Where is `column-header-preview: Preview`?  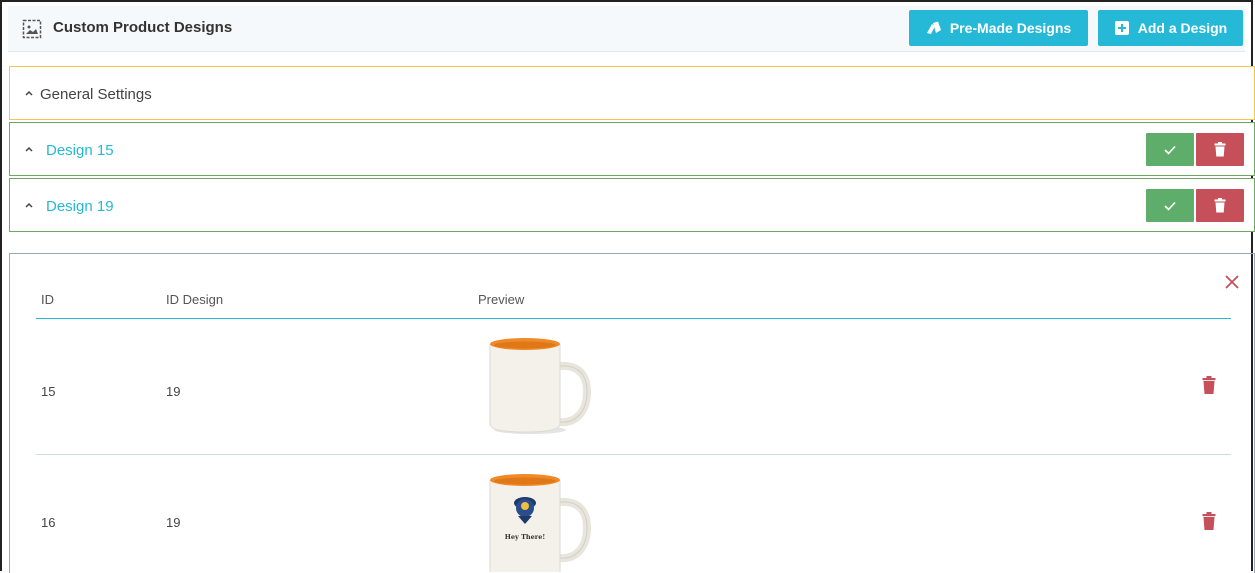 column-header-preview: Preview is located at coordinates (501, 299).